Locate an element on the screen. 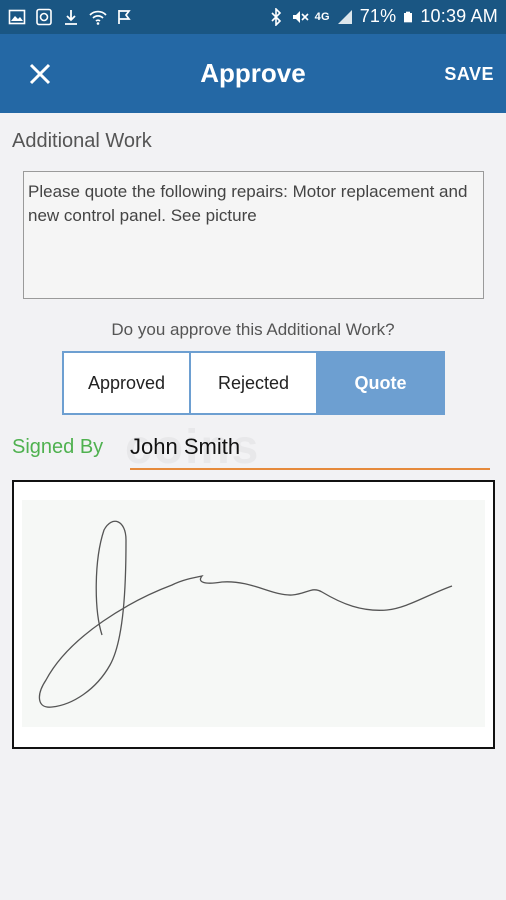  clock: 10:39 AM is located at coordinates (459, 16).